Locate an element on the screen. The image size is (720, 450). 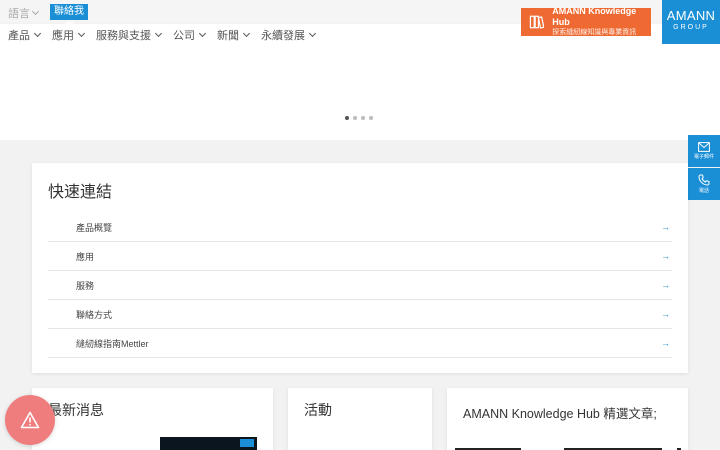
language-selector: 語言 is located at coordinates (24, 13).